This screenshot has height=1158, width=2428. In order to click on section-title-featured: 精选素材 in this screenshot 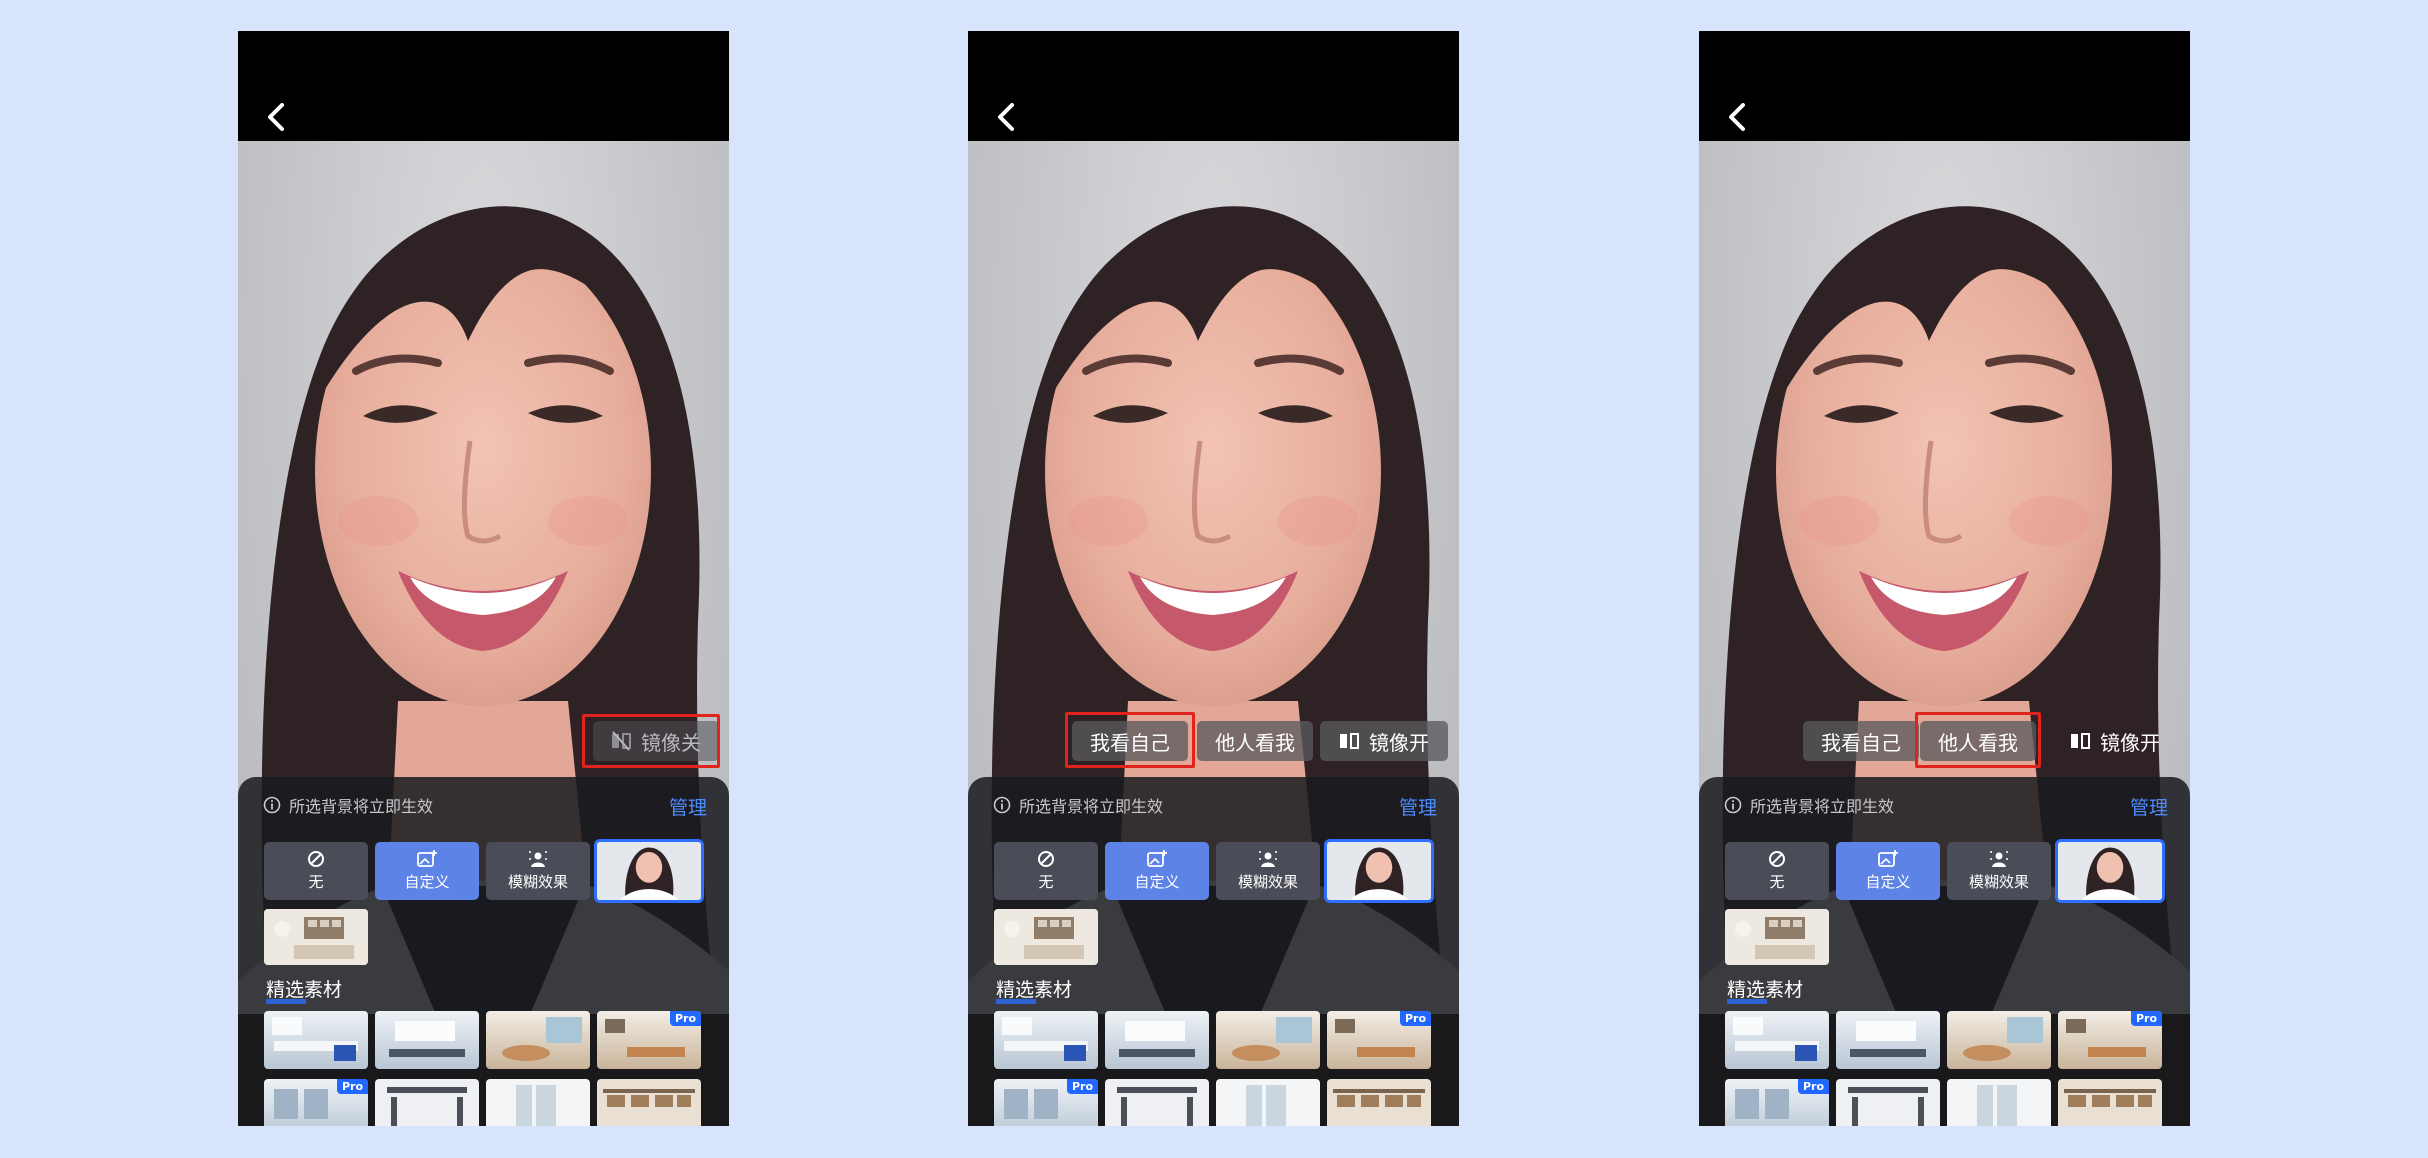, I will do `click(1765, 989)`.